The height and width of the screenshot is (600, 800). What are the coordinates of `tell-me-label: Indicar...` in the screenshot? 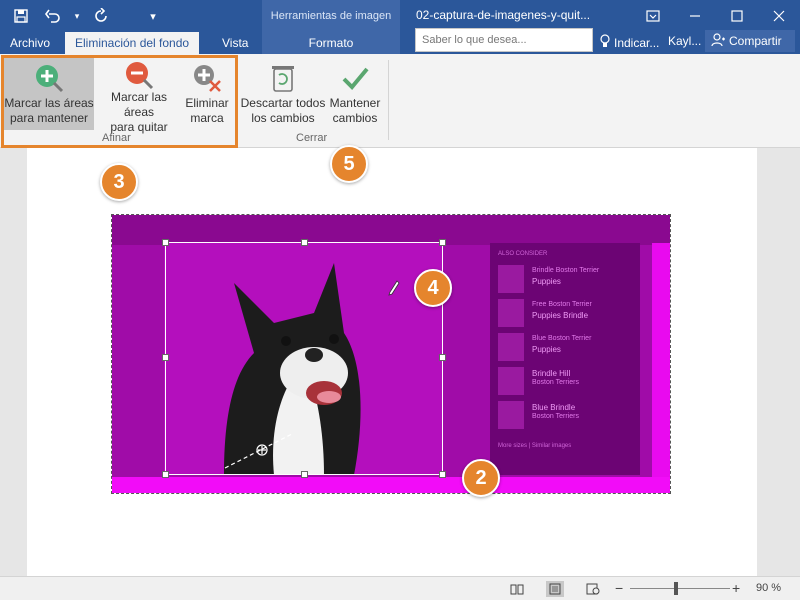 It's located at (637, 42).